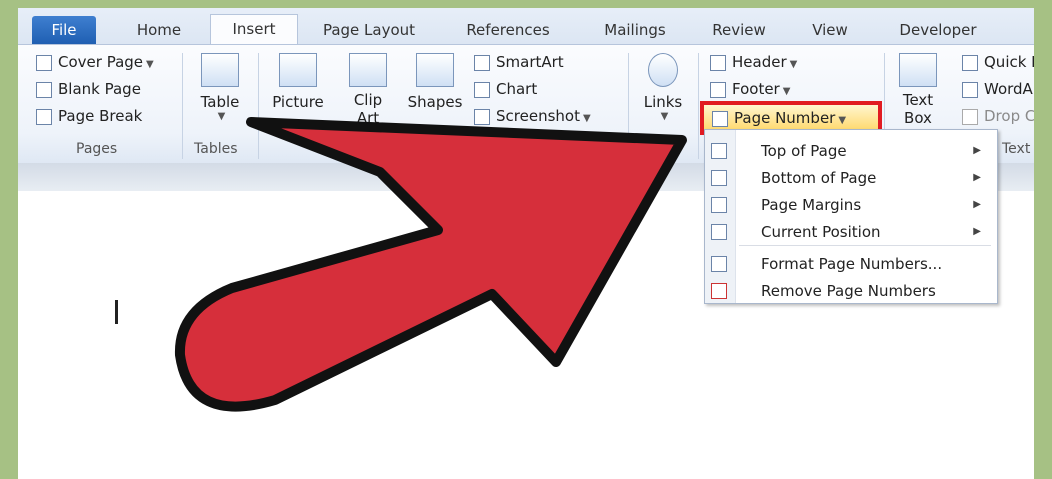  Describe the element at coordinates (998, 62) in the screenshot. I see `quick-parts-button: Quick P` at that location.